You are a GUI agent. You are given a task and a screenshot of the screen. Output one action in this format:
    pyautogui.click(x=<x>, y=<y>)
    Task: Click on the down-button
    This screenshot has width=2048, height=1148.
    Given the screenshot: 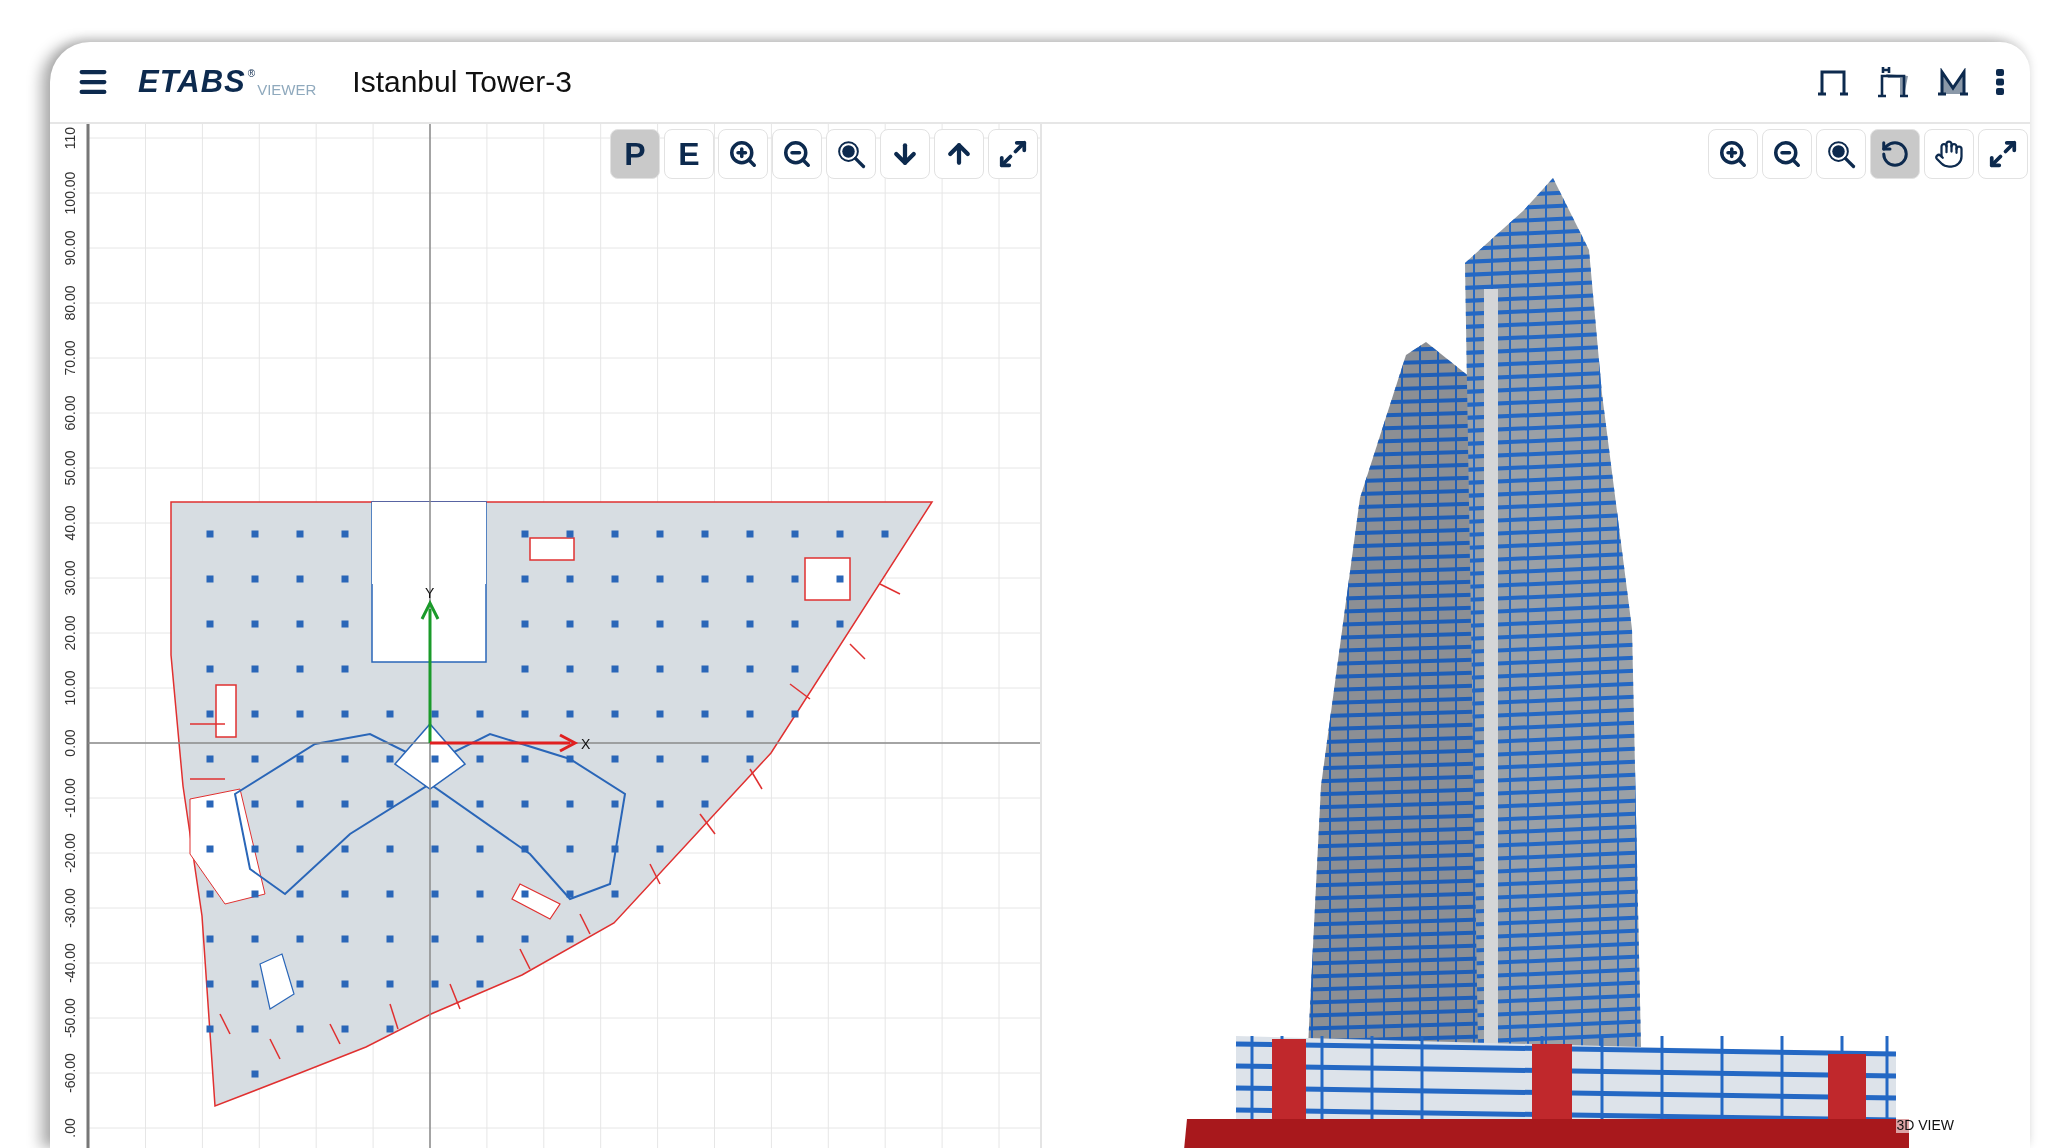 What is the action you would take?
    pyautogui.click(x=905, y=154)
    